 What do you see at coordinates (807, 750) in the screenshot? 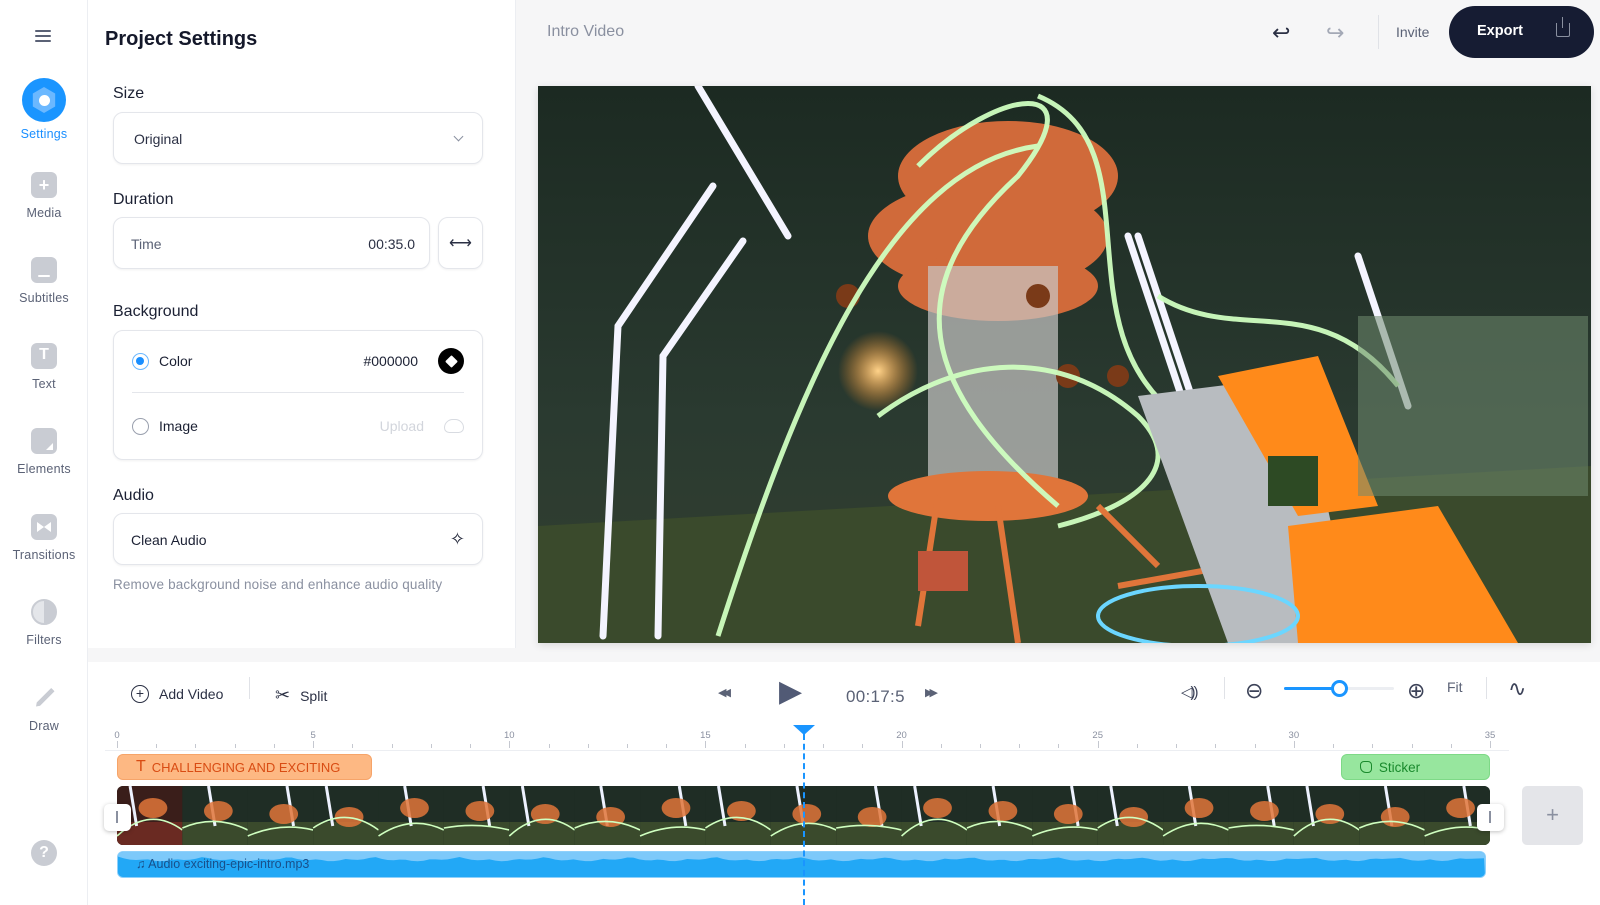
I see `ruler-baseline` at bounding box center [807, 750].